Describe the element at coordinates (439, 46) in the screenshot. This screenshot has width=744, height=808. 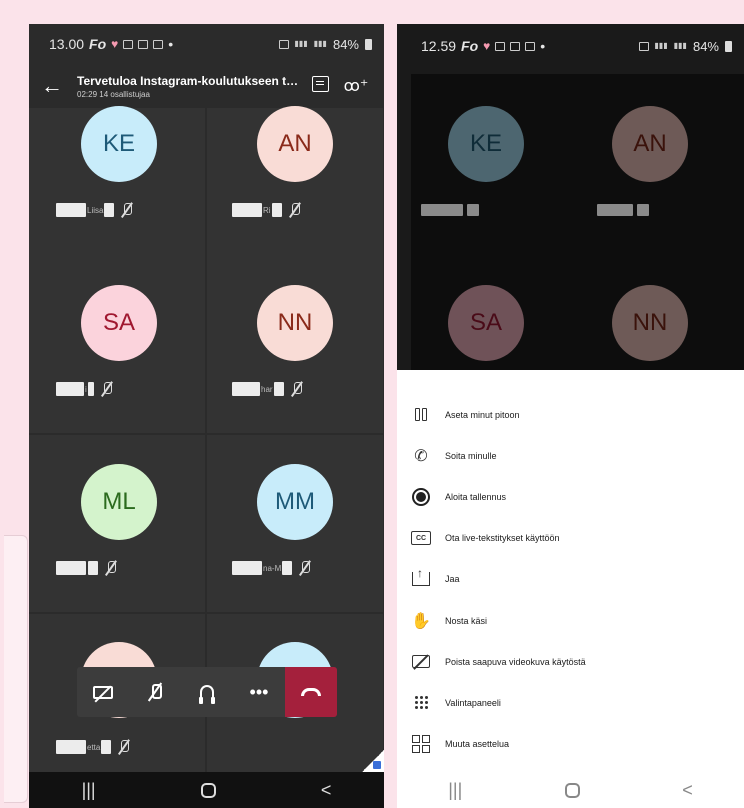
I see `status-time: 12.59` at that location.